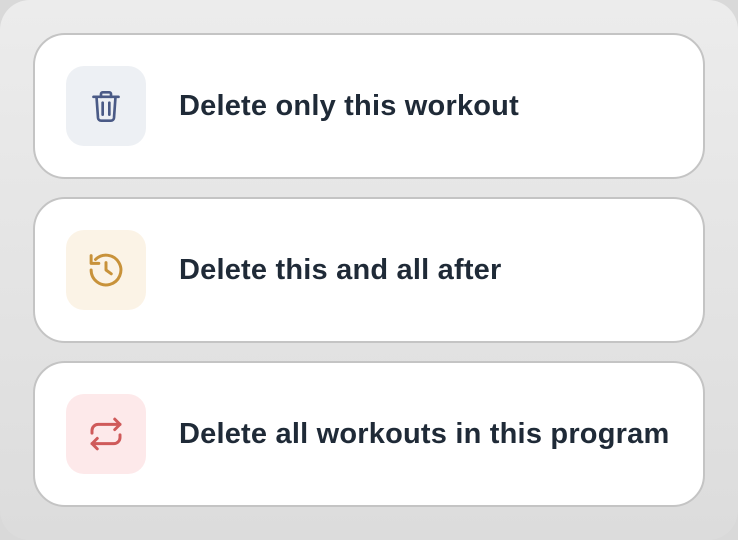  I want to click on option-label: Delete only this workout, so click(349, 105).